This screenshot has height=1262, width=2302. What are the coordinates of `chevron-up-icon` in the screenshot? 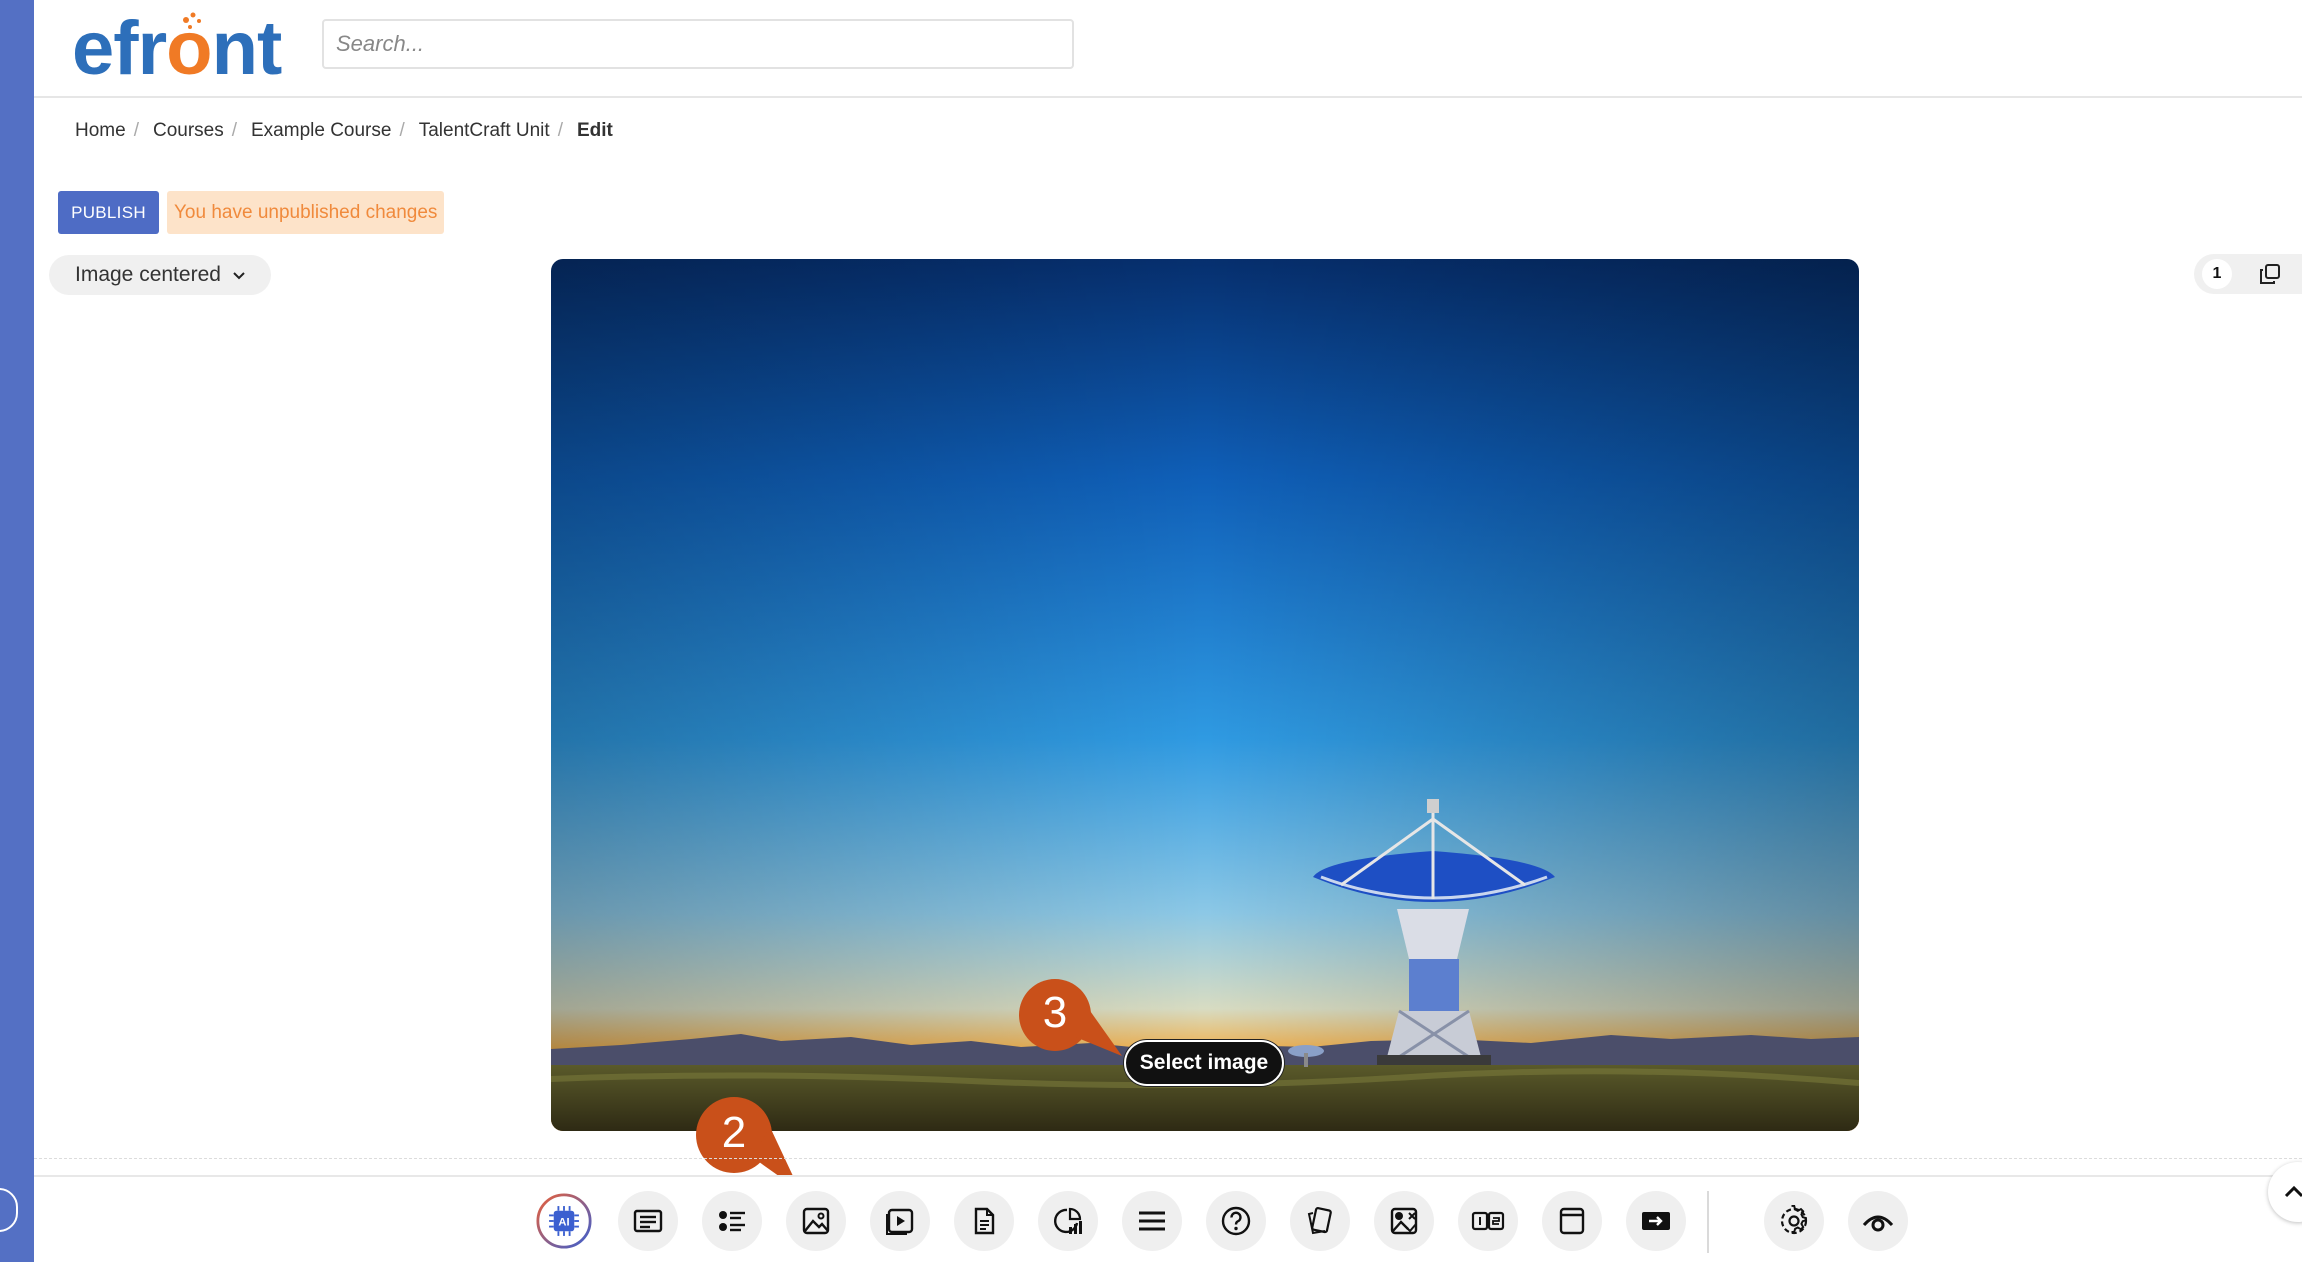 It's located at (2293, 1191).